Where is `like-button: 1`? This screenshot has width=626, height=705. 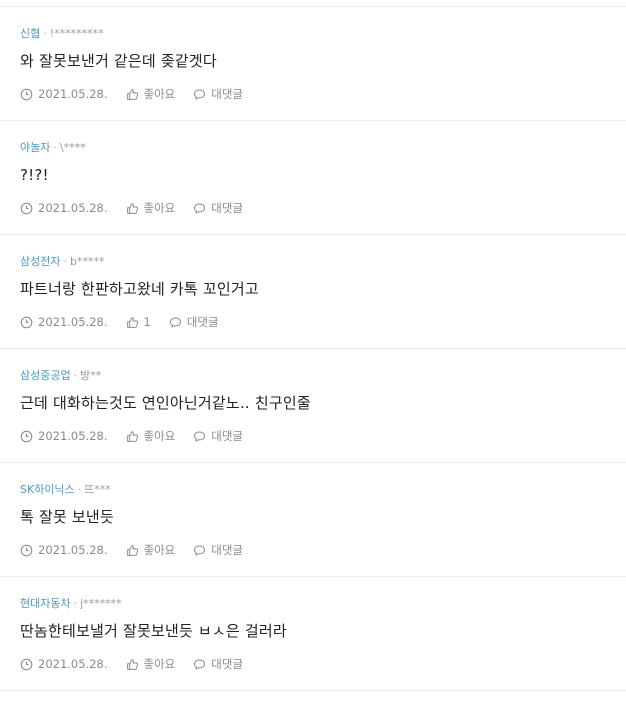
like-button: 1 is located at coordinates (138, 322).